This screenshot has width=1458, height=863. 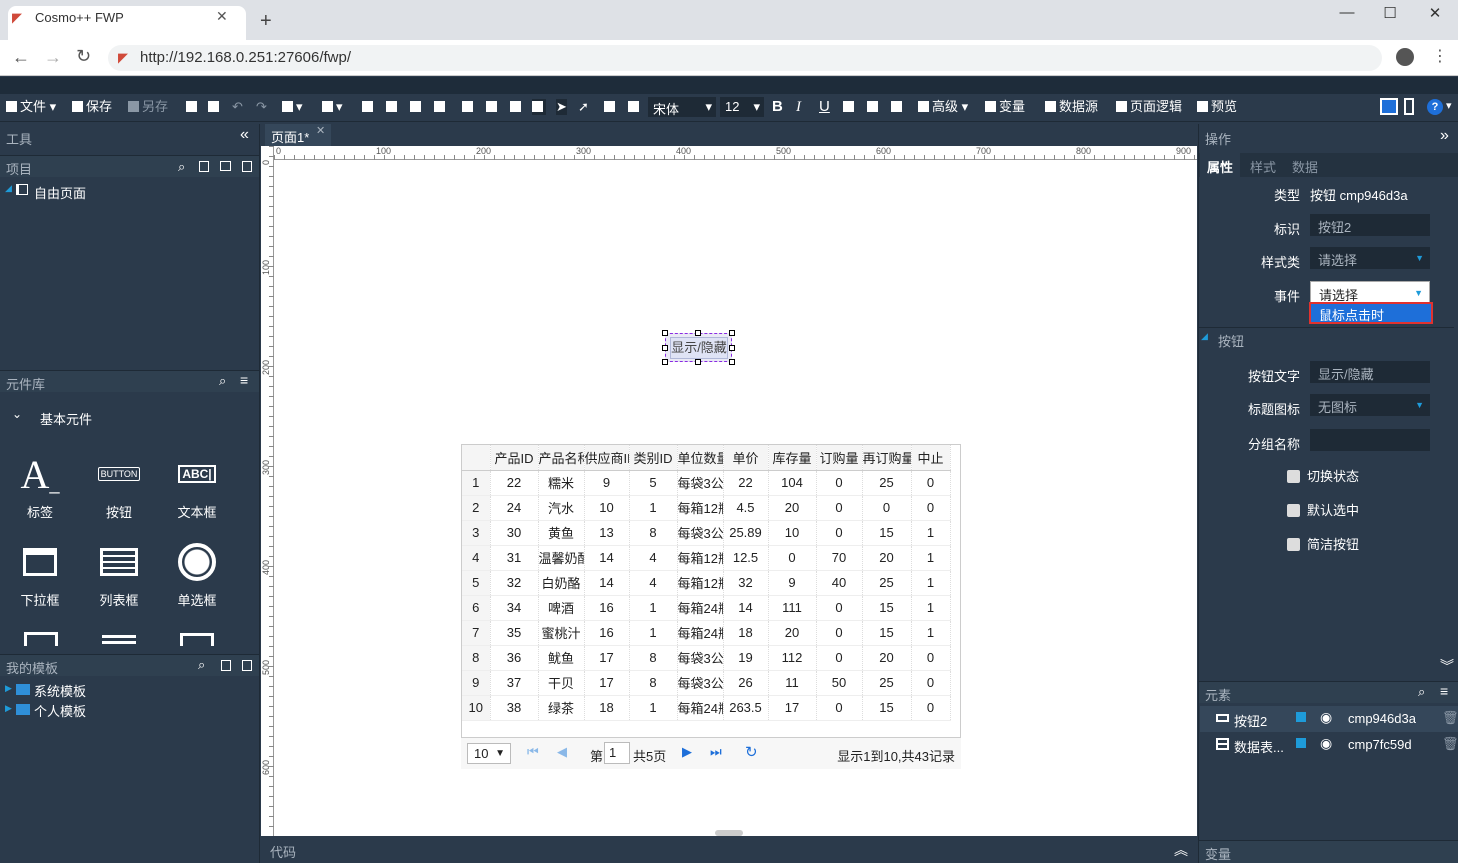 What do you see at coordinates (533, 752) in the screenshot?
I see `first-page-icon: ⏮` at bounding box center [533, 752].